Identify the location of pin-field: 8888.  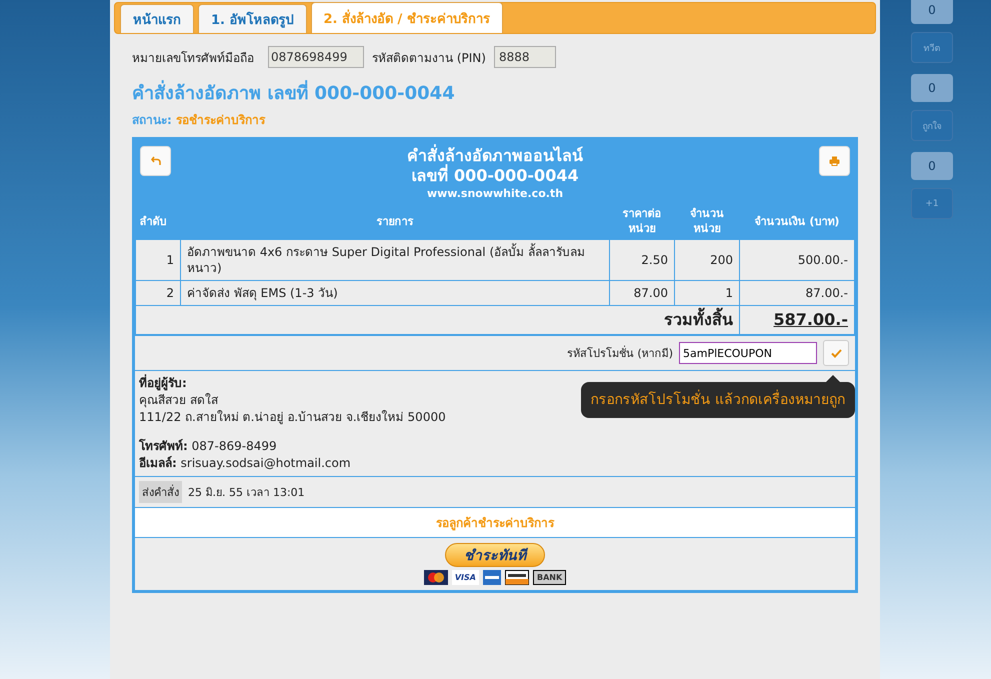
(525, 57).